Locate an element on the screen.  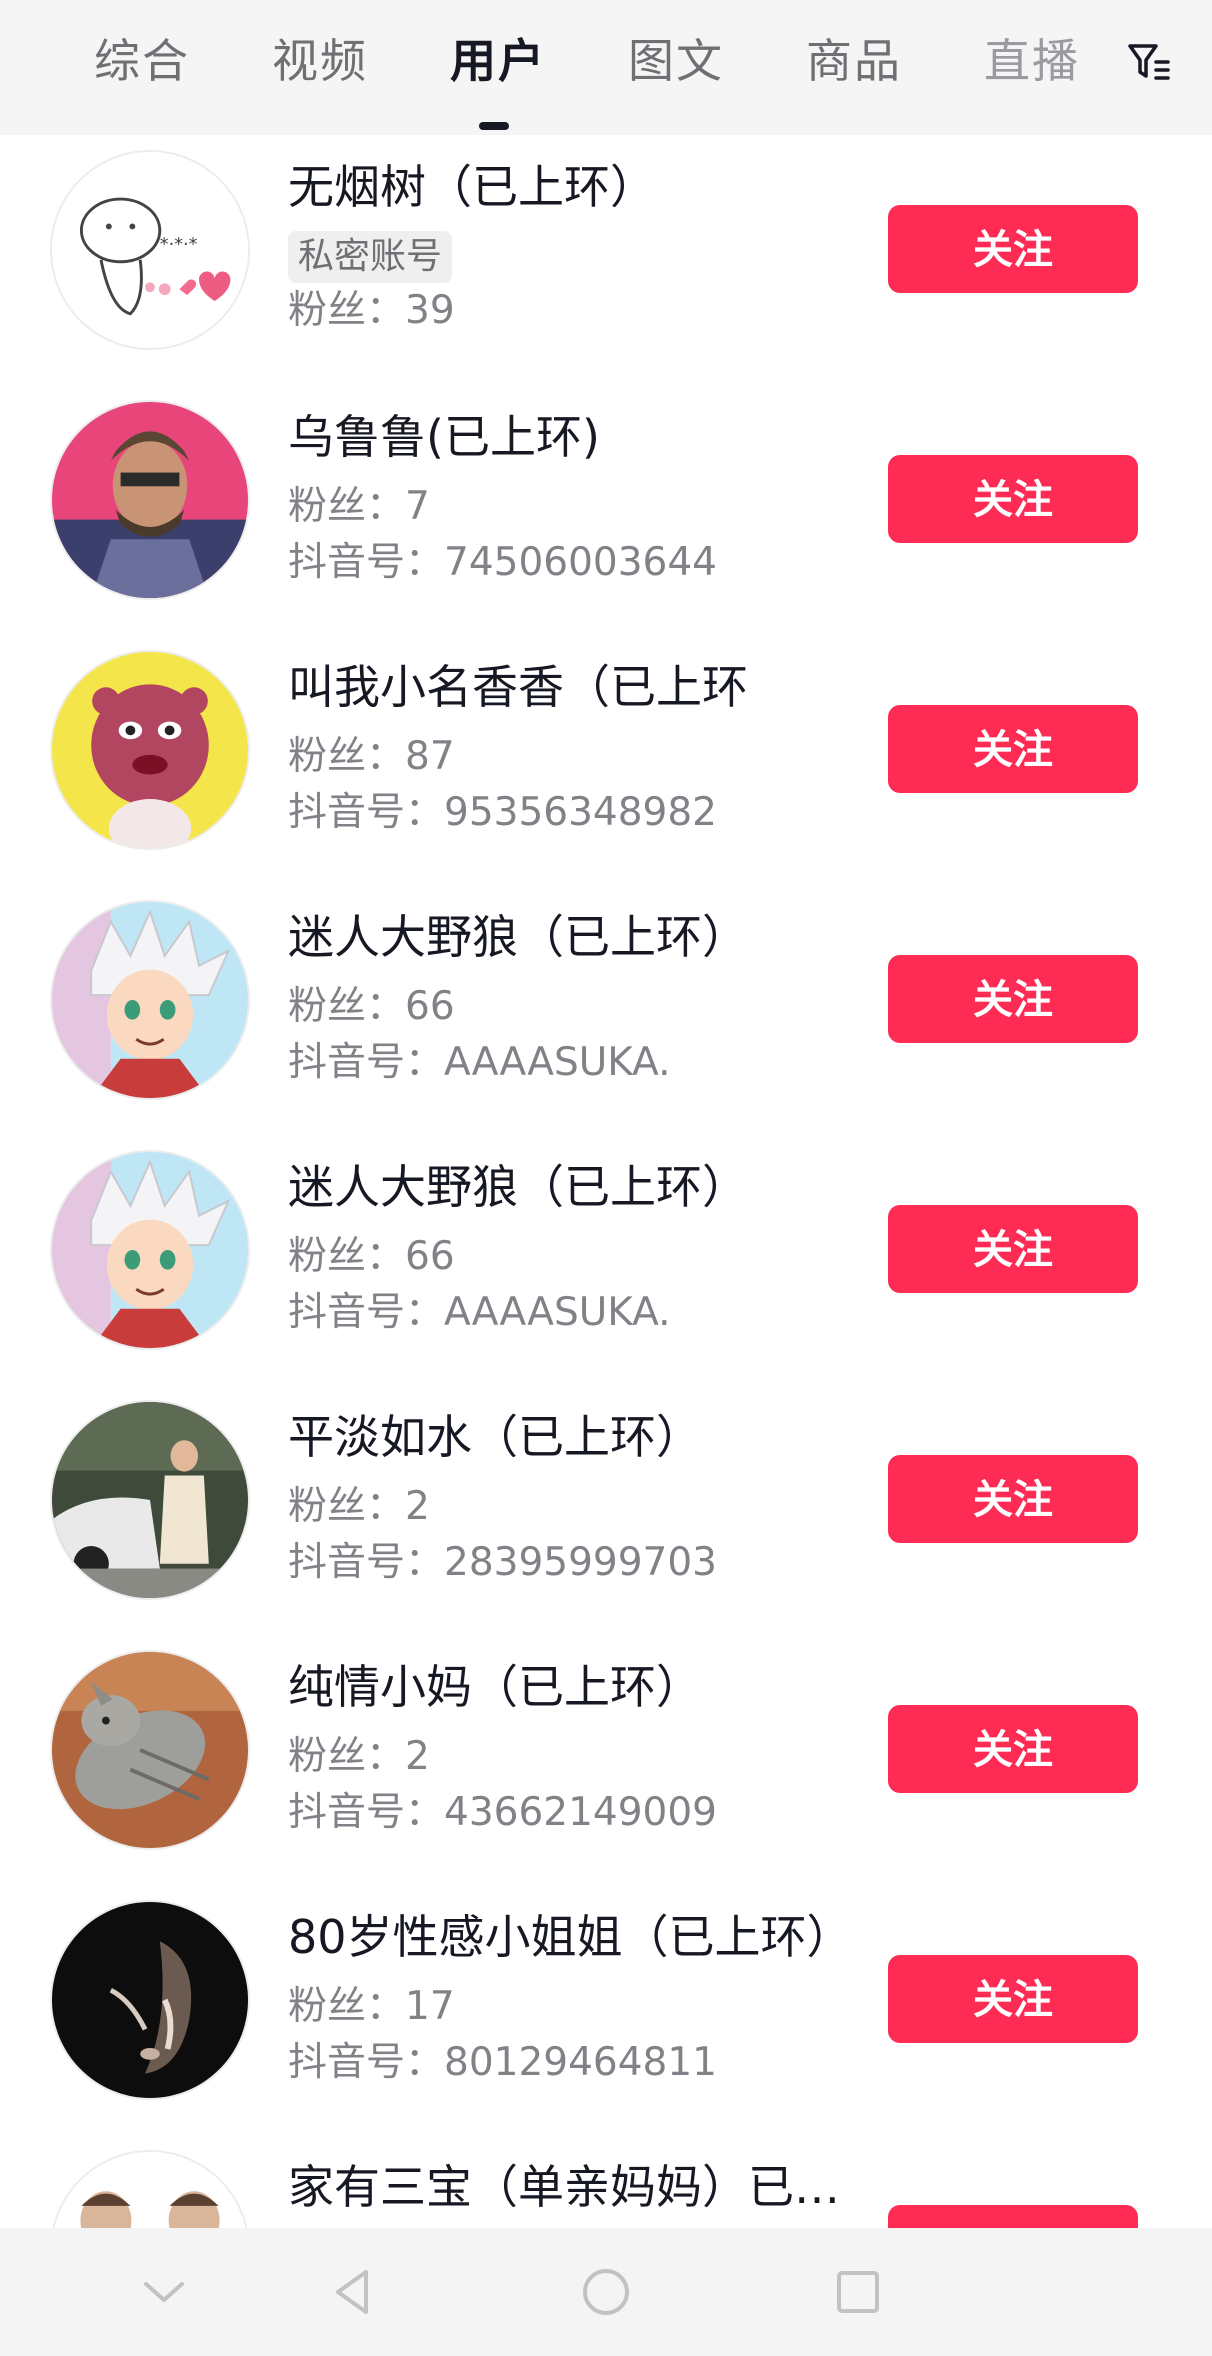
tab-video: 视频 is located at coordinates (320, 61).